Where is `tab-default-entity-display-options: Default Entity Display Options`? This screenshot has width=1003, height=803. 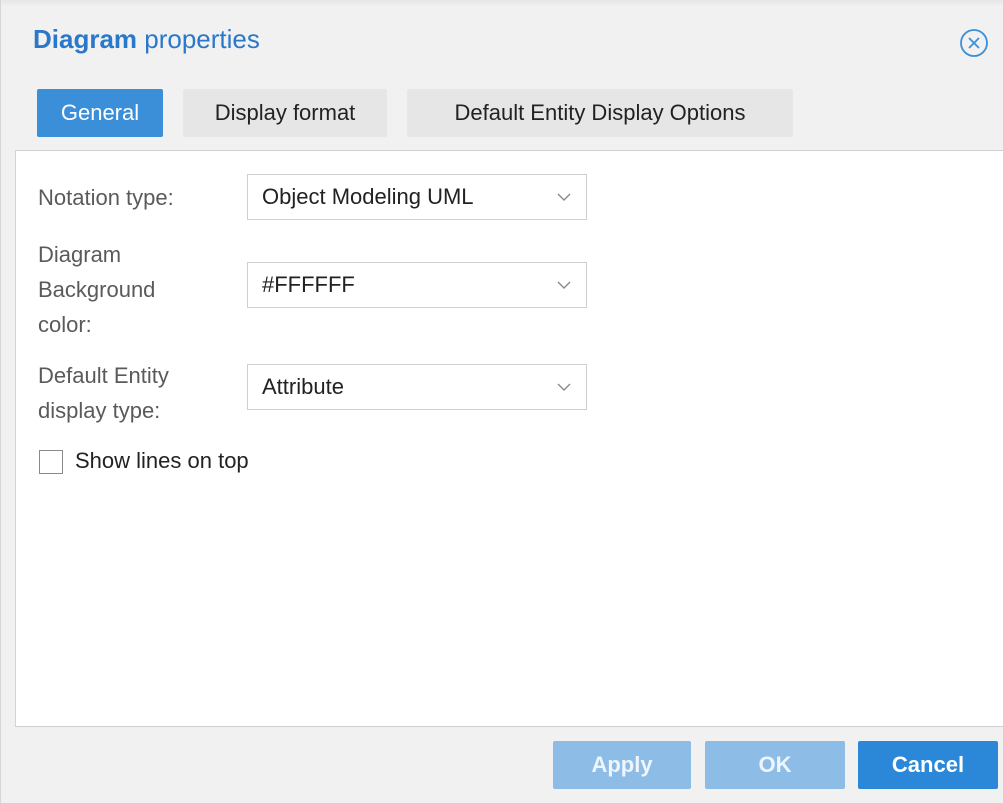 tab-default-entity-display-options: Default Entity Display Options is located at coordinates (600, 113).